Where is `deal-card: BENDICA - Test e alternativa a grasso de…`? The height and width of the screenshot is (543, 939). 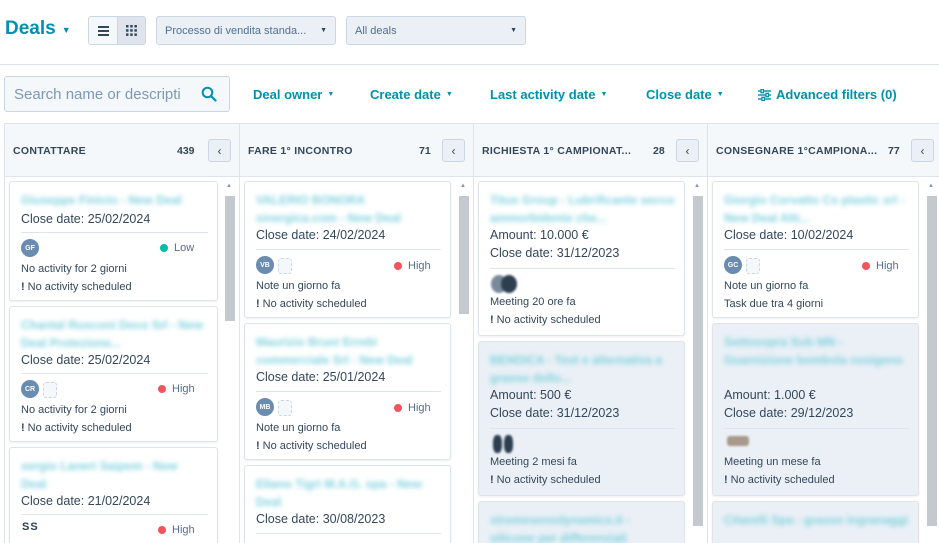
deal-card: BENDICA - Test e alternativa a grasso de… is located at coordinates (581, 418).